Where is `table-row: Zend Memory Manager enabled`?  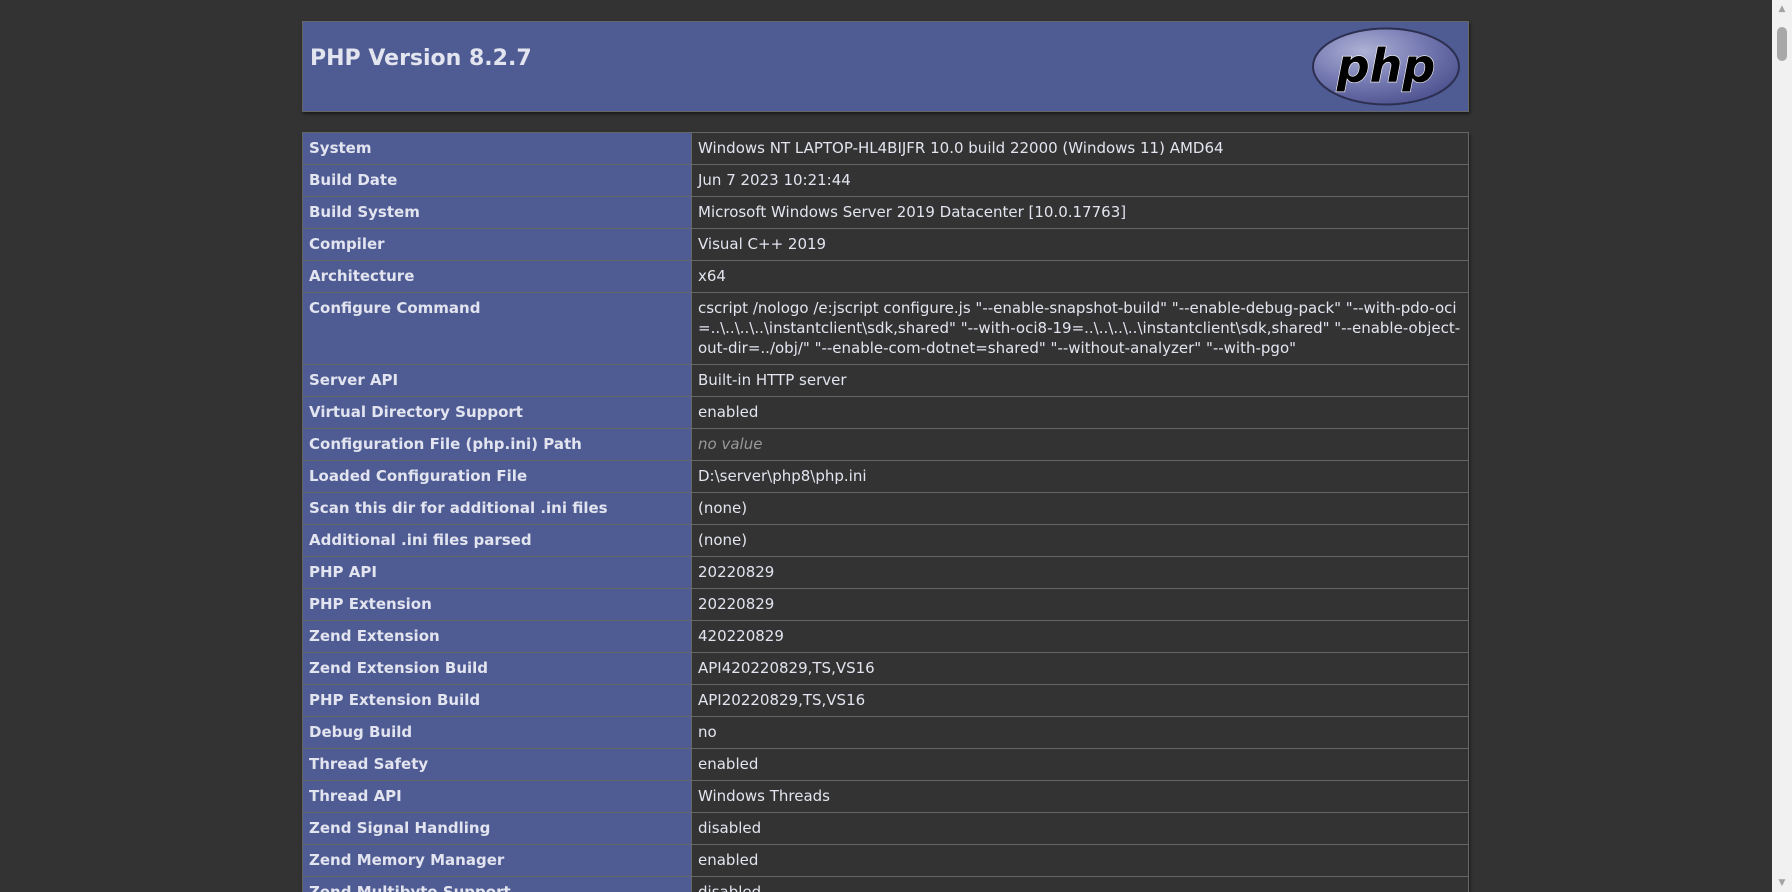 table-row: Zend Memory Manager enabled is located at coordinates (885, 860).